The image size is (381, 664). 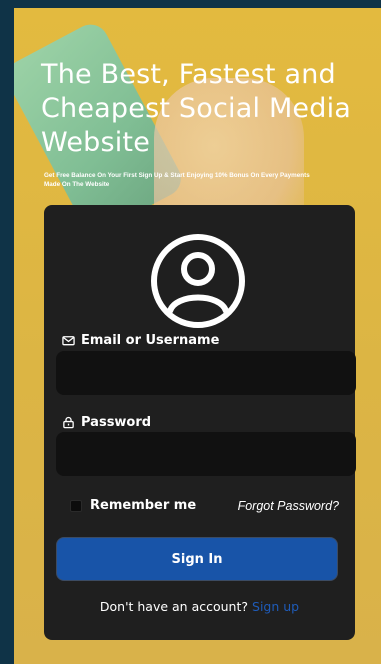 What do you see at coordinates (198, 281) in the screenshot?
I see `user-circle-icon` at bounding box center [198, 281].